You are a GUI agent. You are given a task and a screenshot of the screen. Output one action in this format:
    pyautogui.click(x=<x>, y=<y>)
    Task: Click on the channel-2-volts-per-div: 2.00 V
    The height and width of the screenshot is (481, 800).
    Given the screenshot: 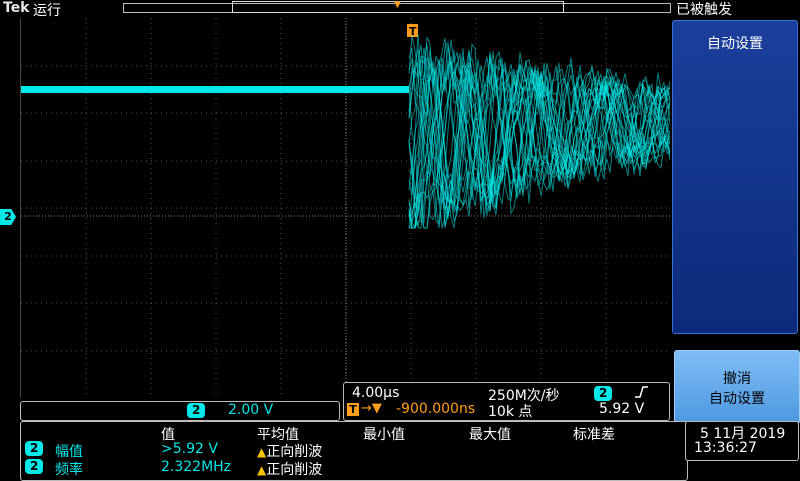 What is the action you would take?
    pyautogui.click(x=251, y=410)
    